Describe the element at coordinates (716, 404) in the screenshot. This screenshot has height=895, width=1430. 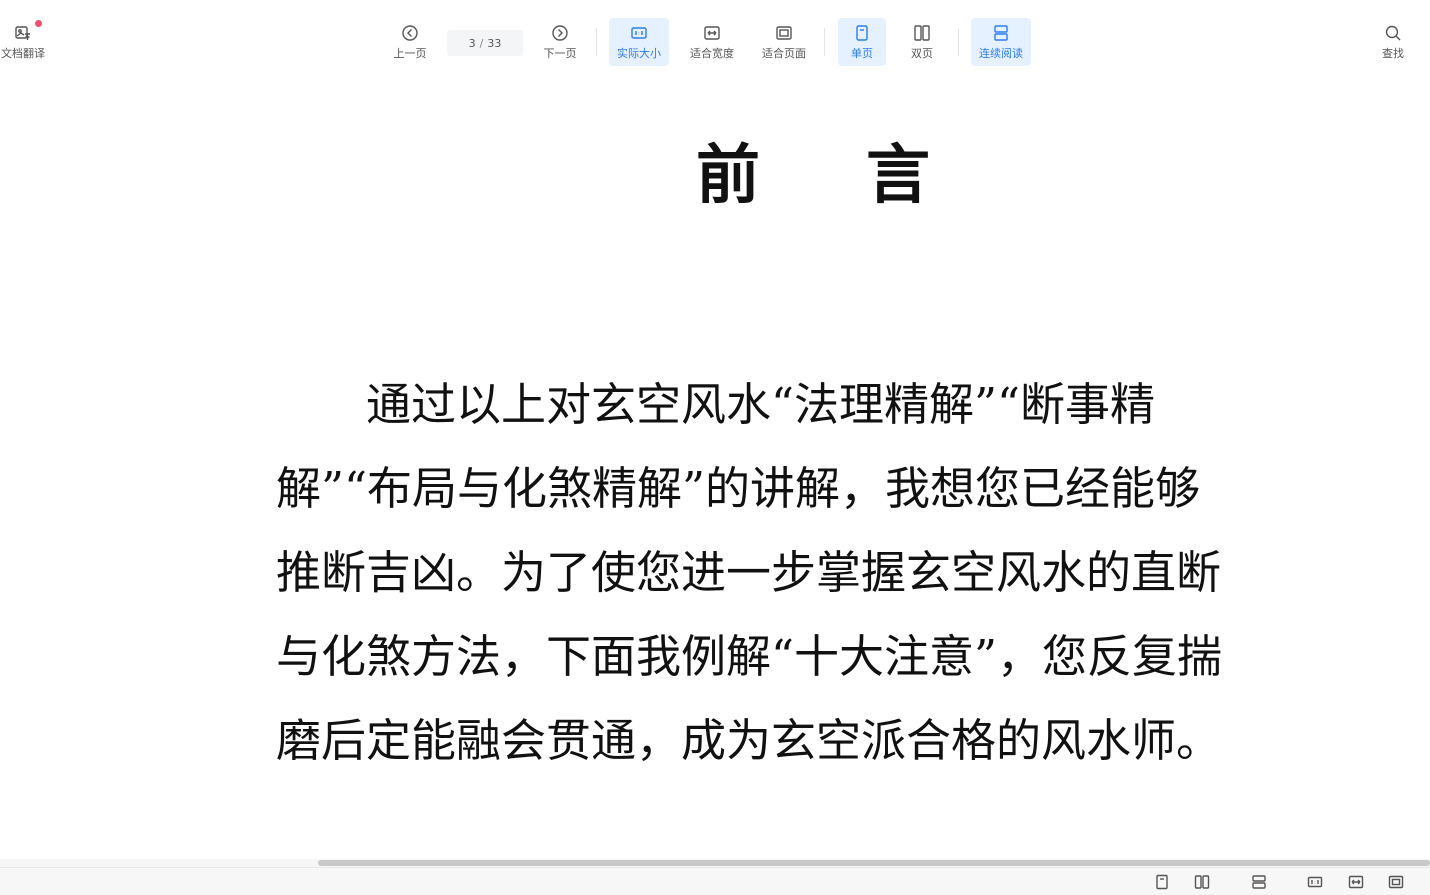
I see `paragraph-line: 通过以上对玄空风水“法理精解”“断事精` at that location.